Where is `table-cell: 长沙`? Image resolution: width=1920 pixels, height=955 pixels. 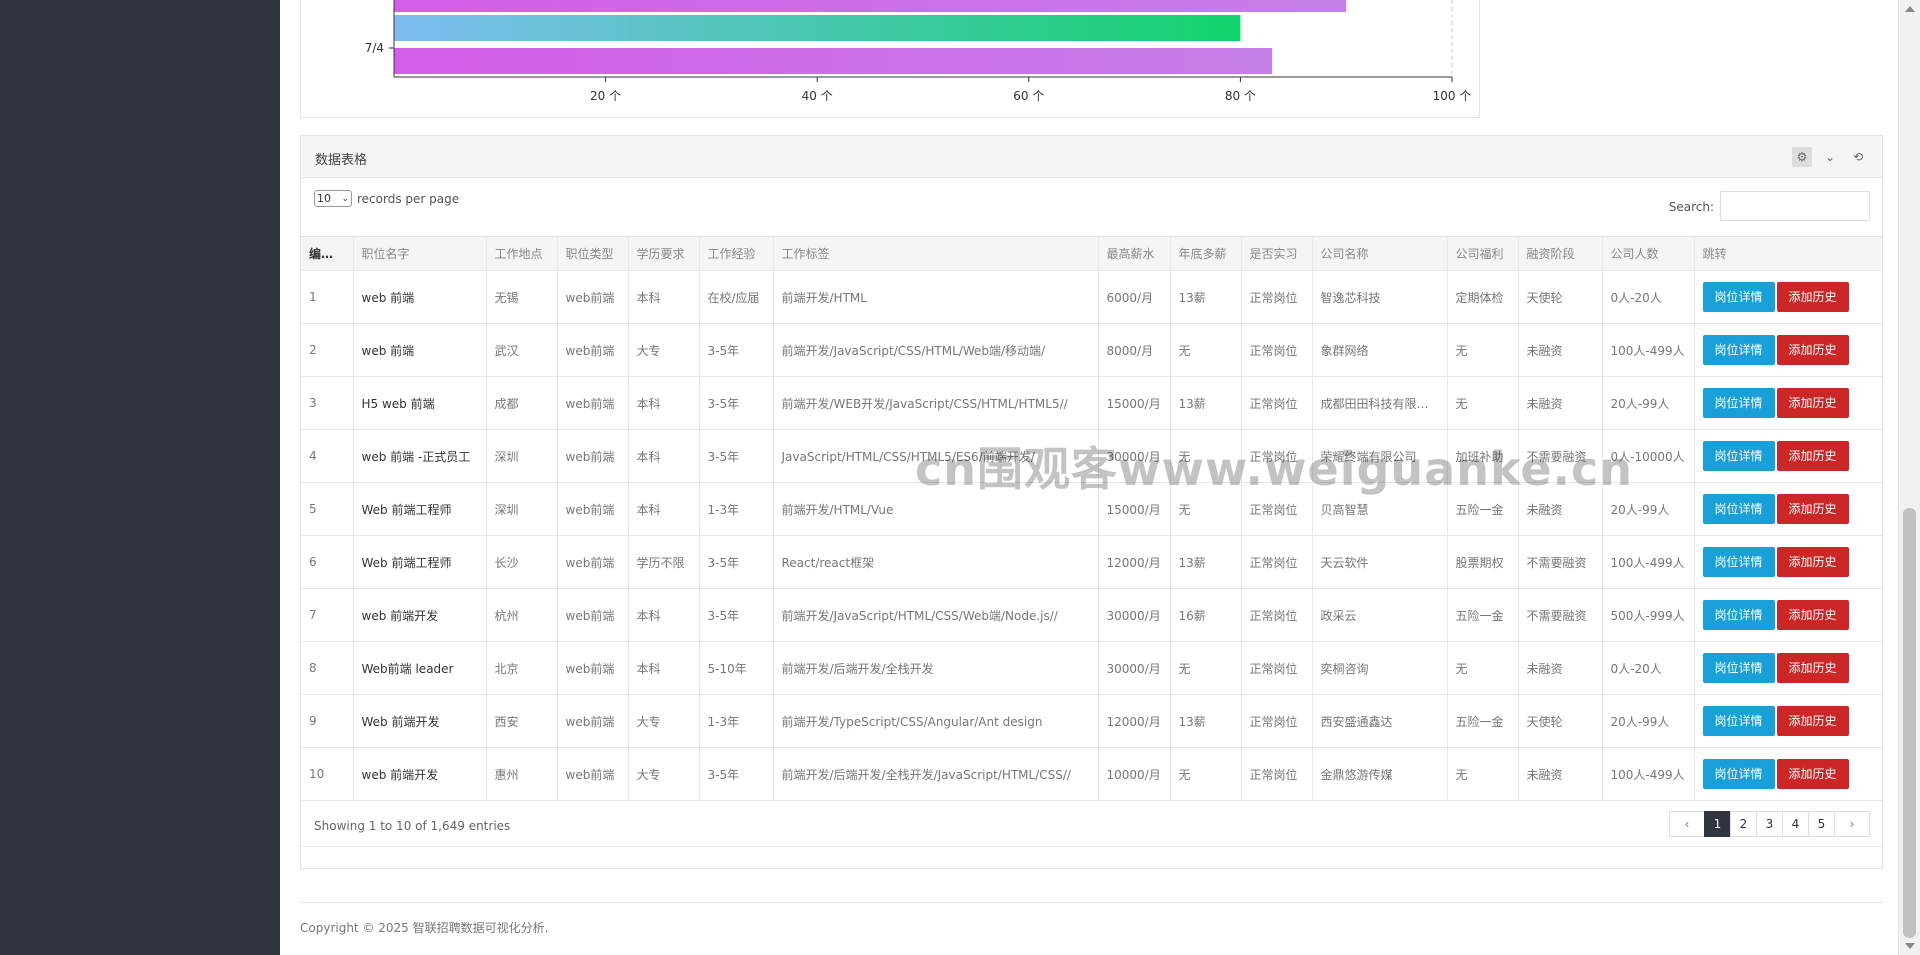 table-cell: 长沙 is located at coordinates (522, 562).